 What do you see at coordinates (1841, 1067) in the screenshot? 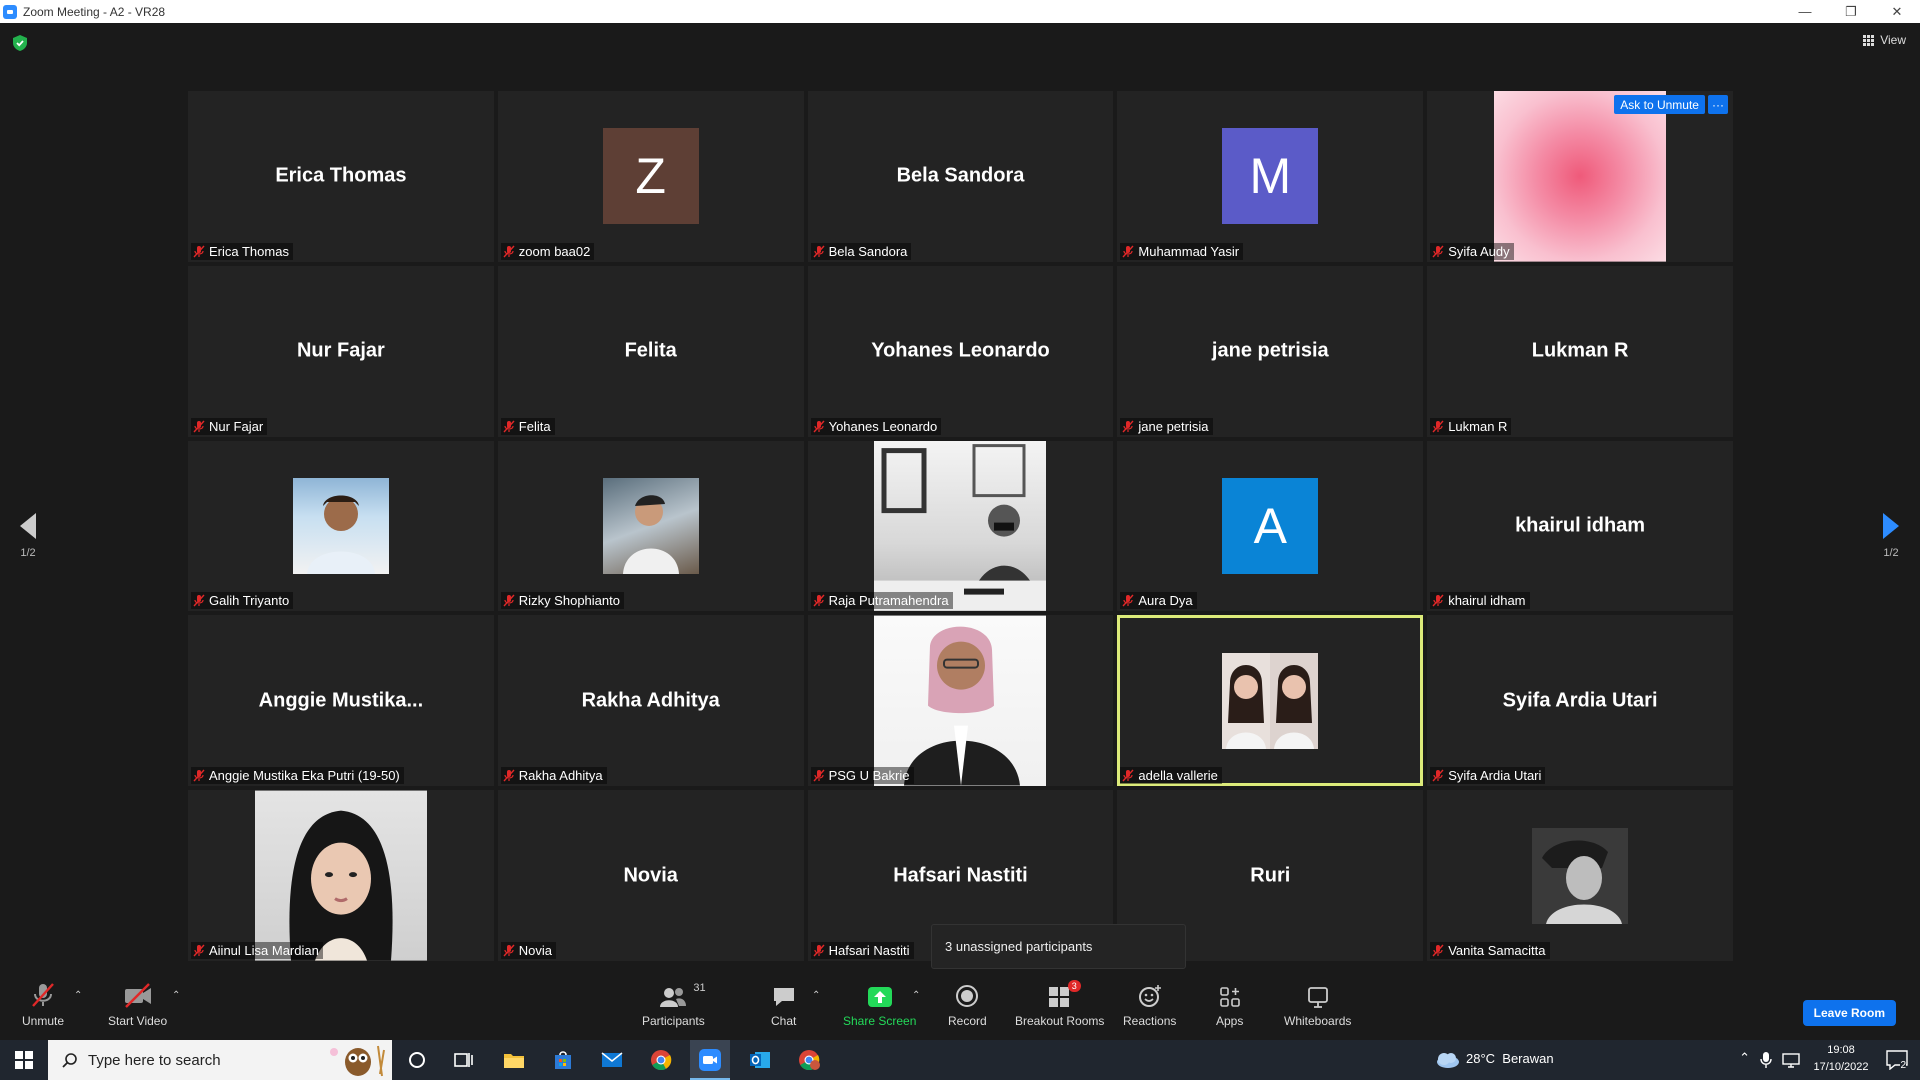
I see `clock-date: 17/10/2022` at bounding box center [1841, 1067].